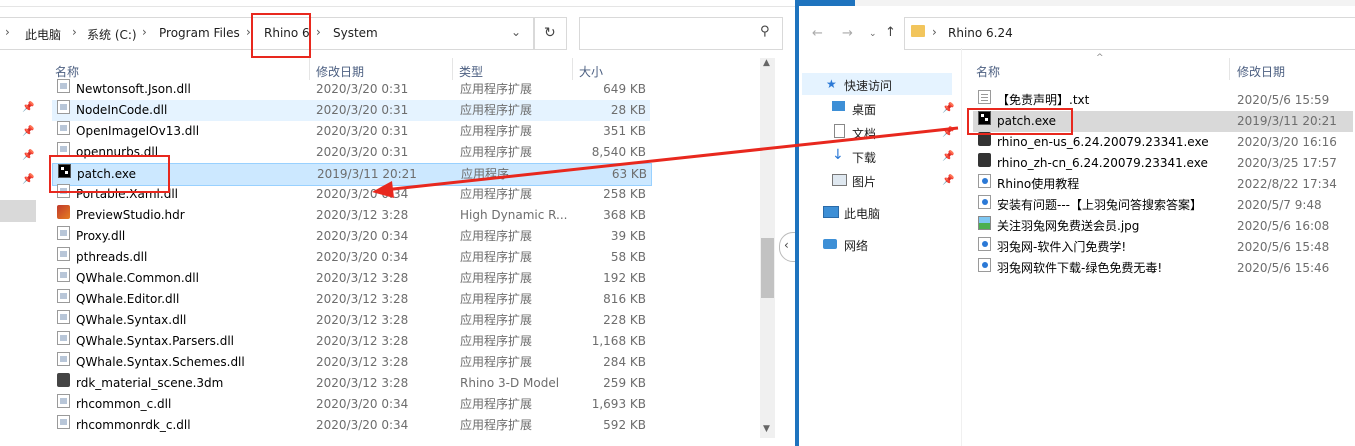  What do you see at coordinates (1287, 142) in the screenshot?
I see `file-modified: 2020/3/20 16:16` at bounding box center [1287, 142].